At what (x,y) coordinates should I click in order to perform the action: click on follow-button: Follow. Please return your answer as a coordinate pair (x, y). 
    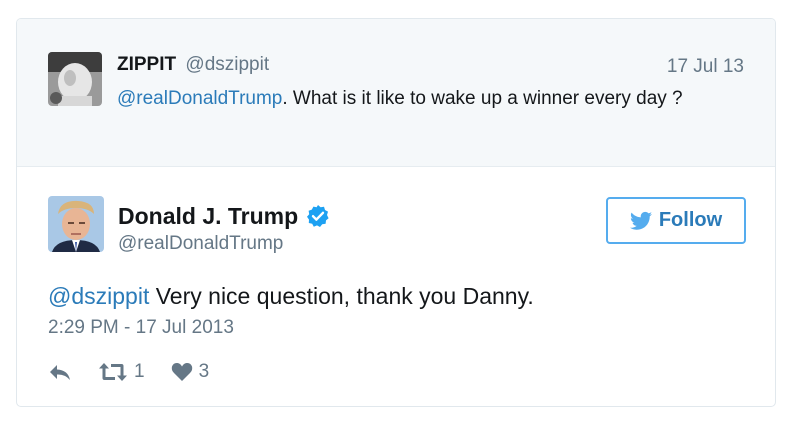
    Looking at the image, I should click on (676, 220).